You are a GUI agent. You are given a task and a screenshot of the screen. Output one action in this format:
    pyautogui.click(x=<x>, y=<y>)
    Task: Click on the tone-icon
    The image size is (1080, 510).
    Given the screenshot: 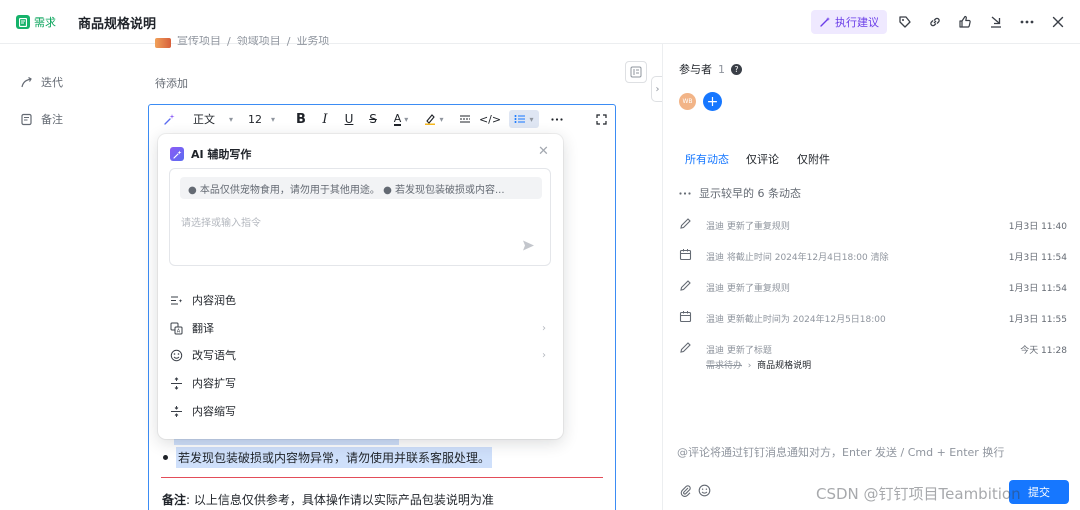 What is the action you would take?
    pyautogui.click(x=176, y=355)
    